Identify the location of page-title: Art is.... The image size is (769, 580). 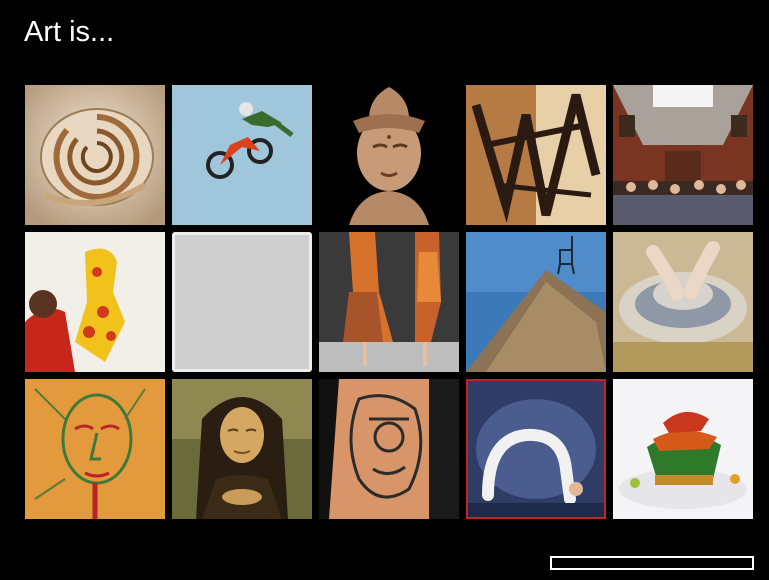
(69, 32).